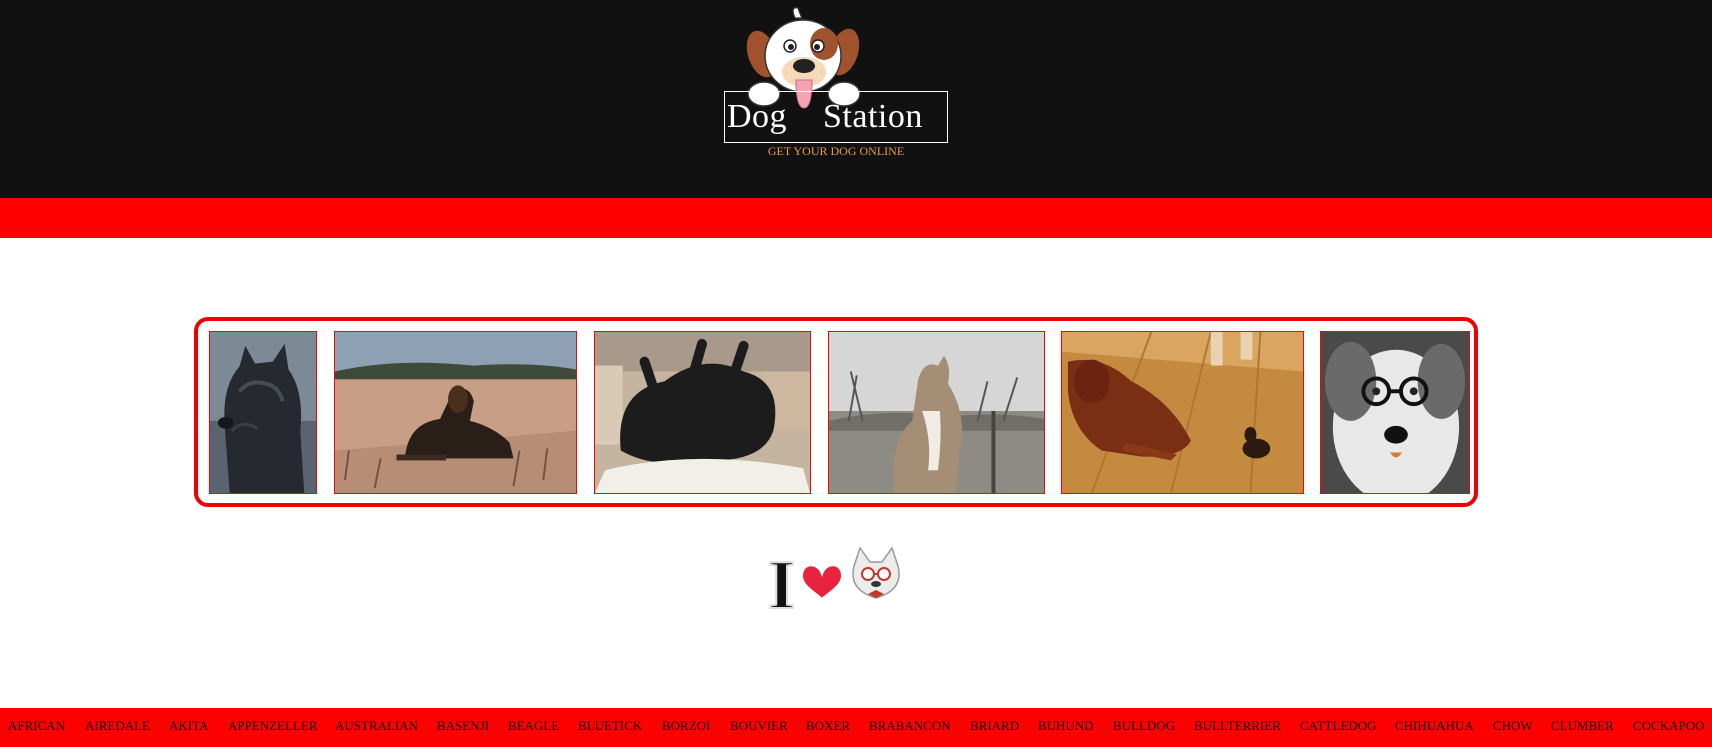 The width and height of the screenshot is (1712, 747). I want to click on love-badge-letter: I, so click(781, 585).